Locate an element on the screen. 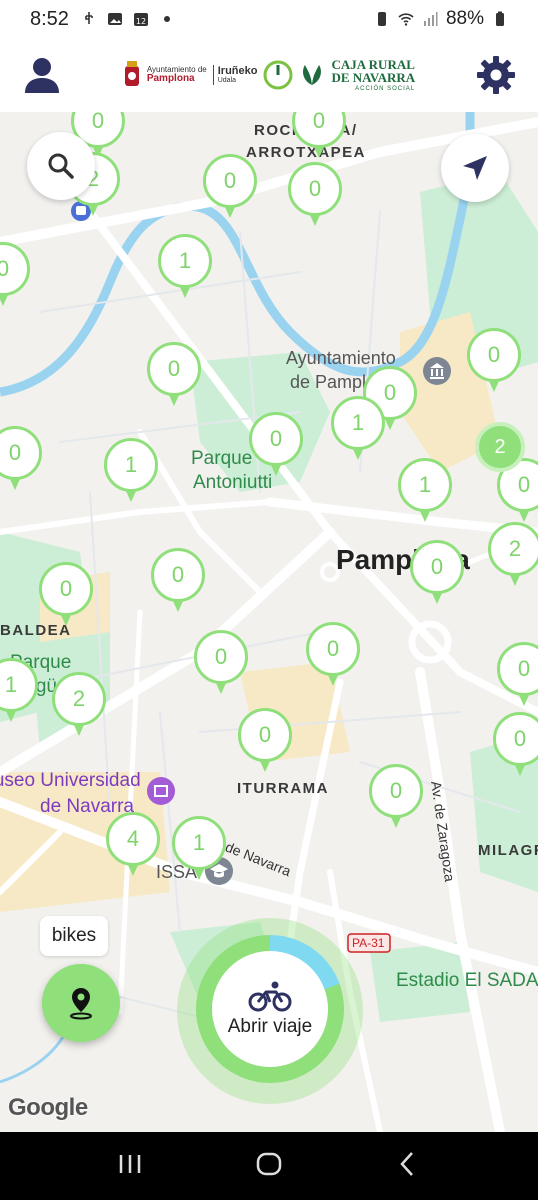  android-nav-bar is located at coordinates (269, 1166).